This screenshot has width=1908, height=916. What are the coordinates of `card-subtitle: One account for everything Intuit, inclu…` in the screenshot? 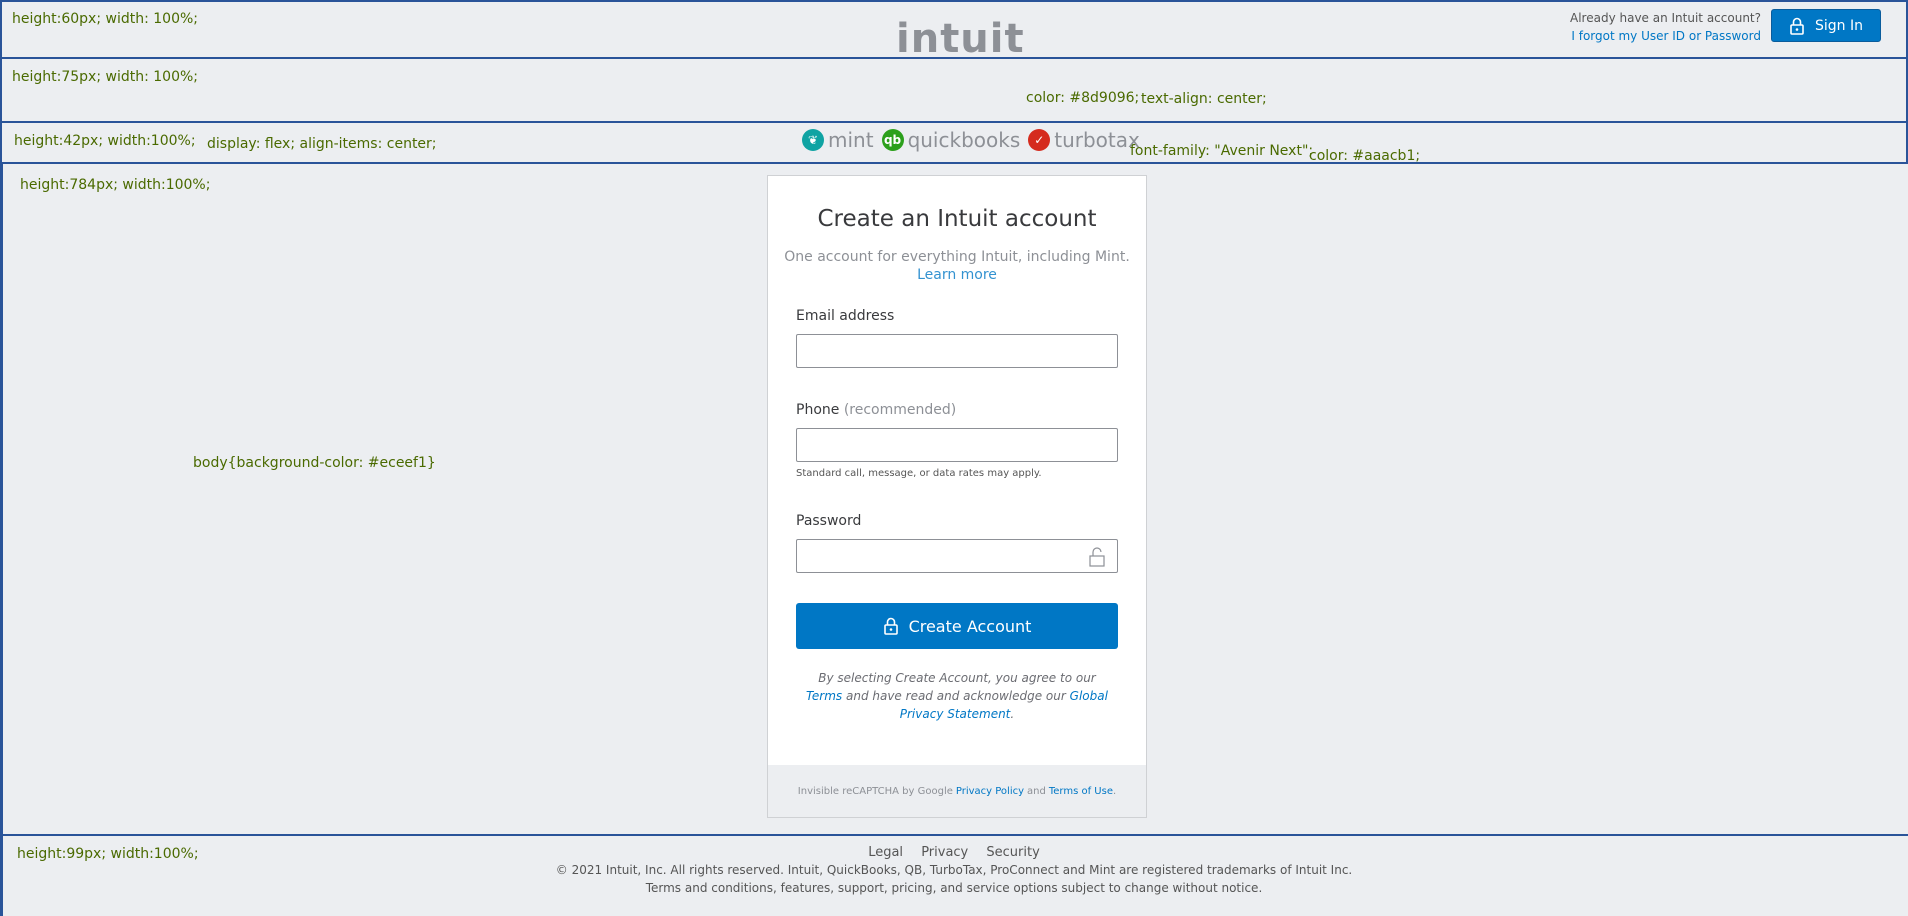 It's located at (957, 266).